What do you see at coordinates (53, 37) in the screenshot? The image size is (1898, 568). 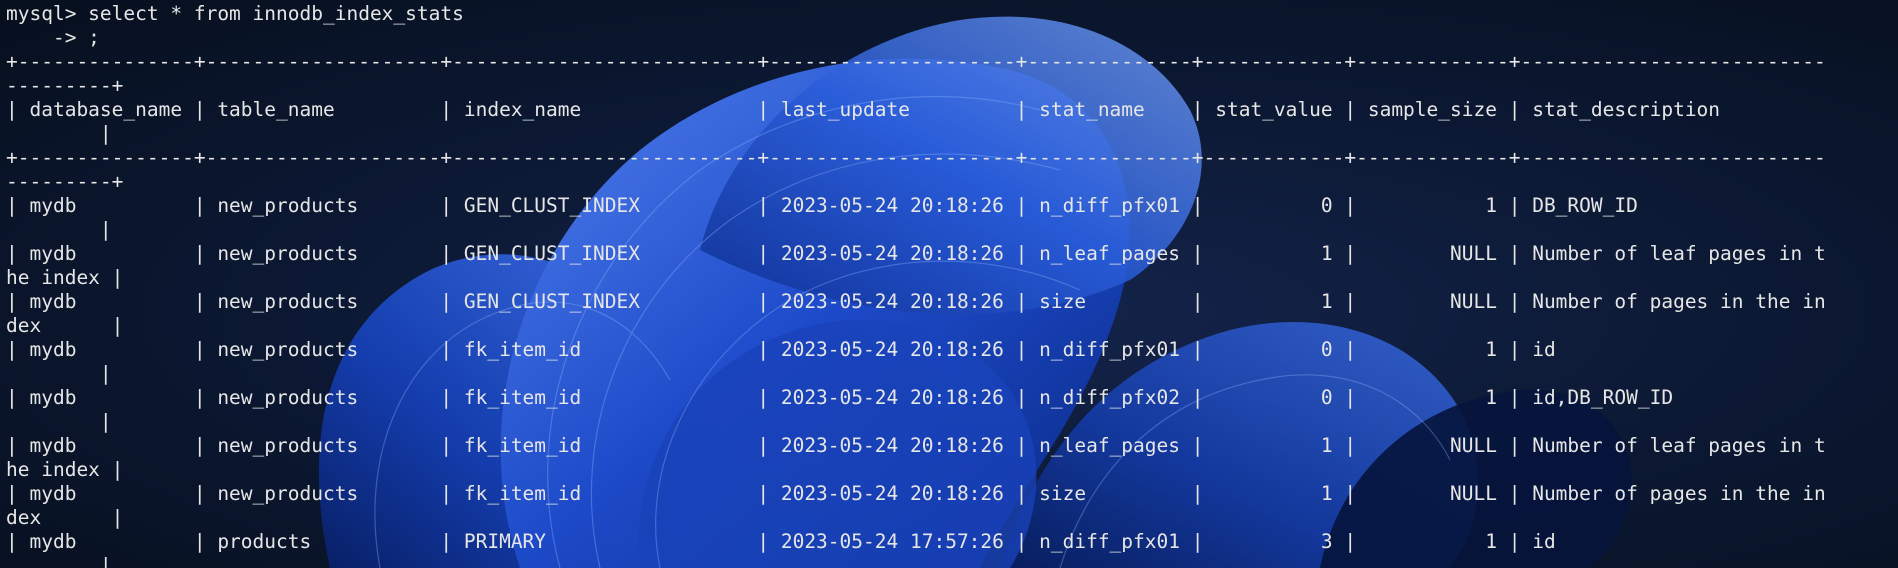 I see `terminal-line: -> ;` at bounding box center [53, 37].